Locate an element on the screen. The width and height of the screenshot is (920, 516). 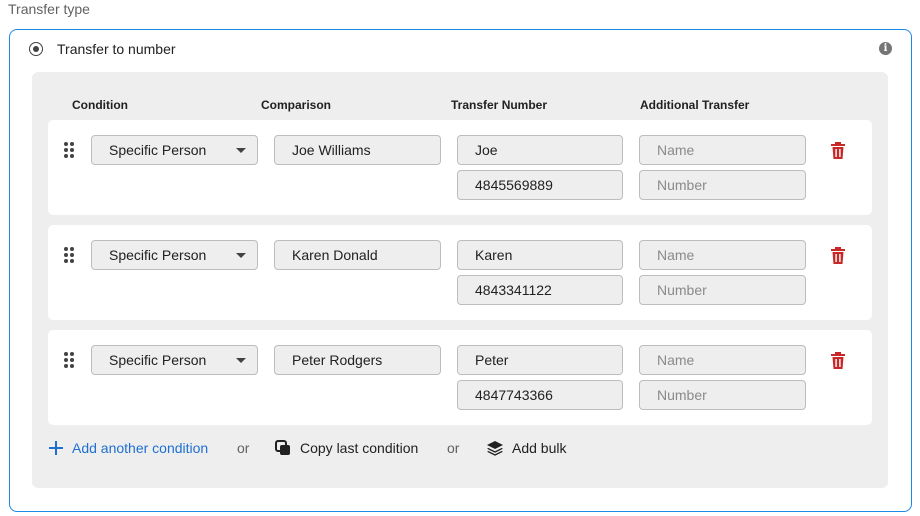
layers-icon is located at coordinates (495, 448).